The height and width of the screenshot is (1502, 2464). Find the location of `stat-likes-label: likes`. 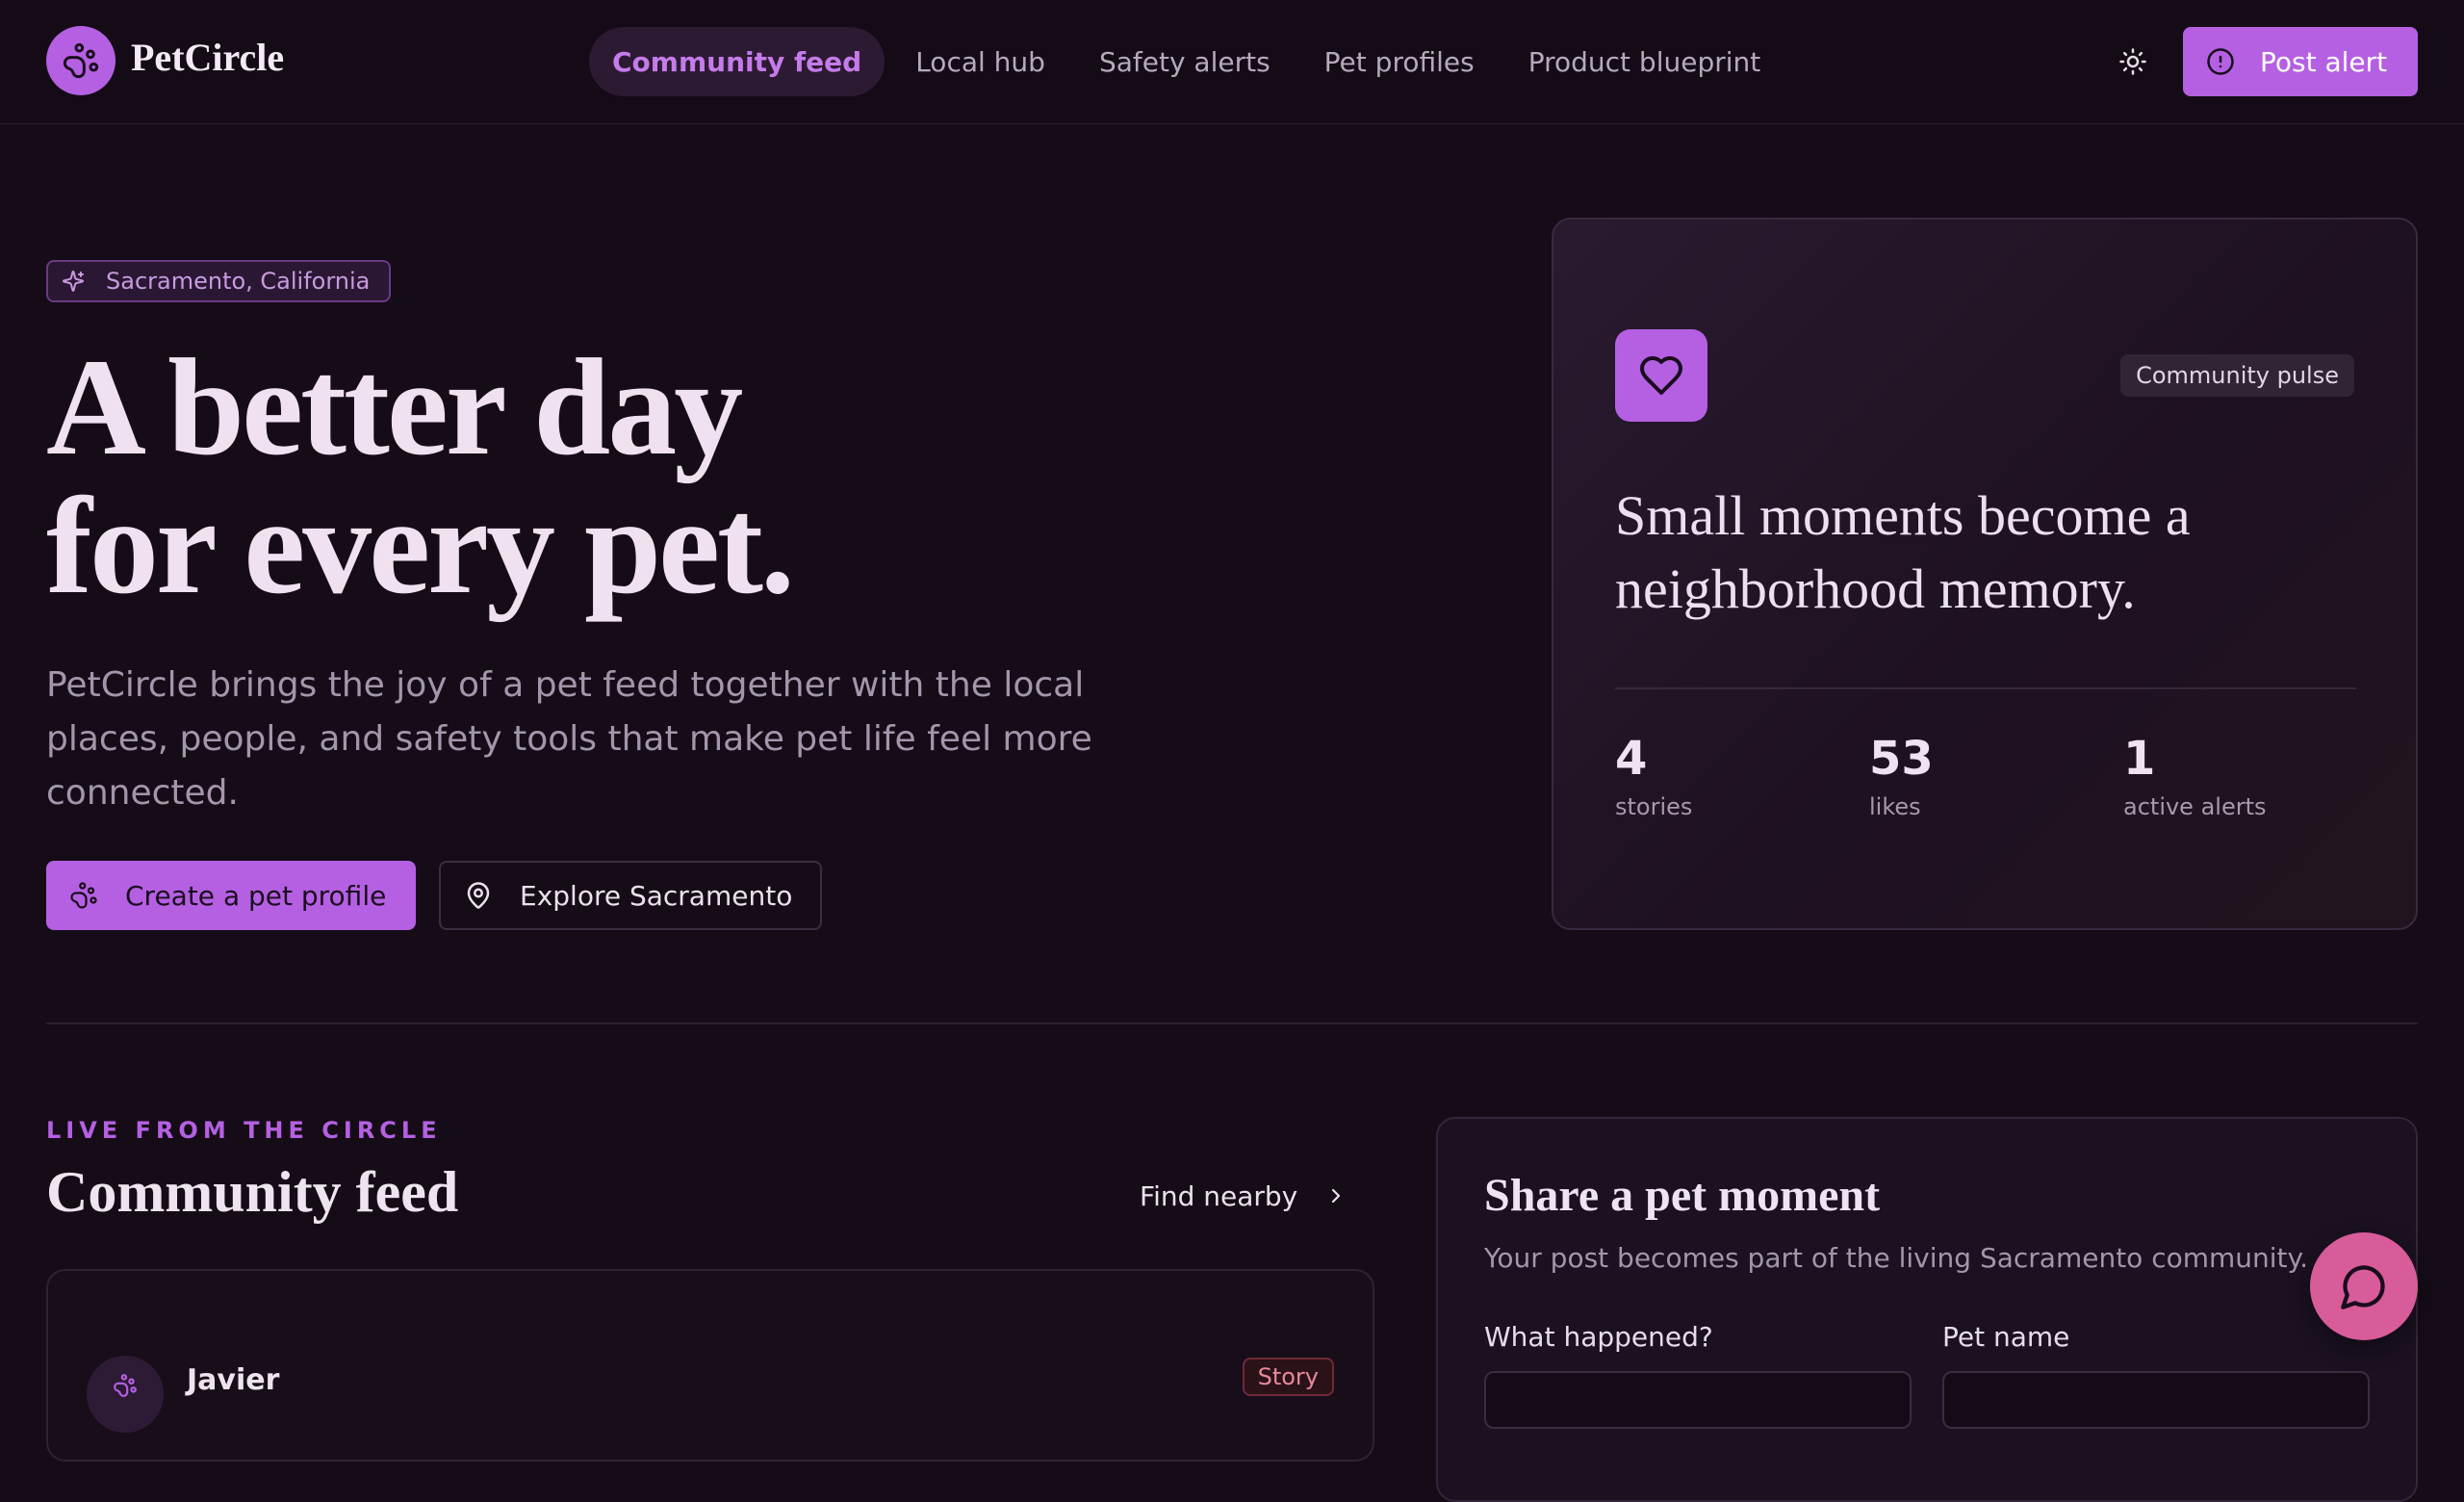

stat-likes-label: likes is located at coordinates (1895, 807).